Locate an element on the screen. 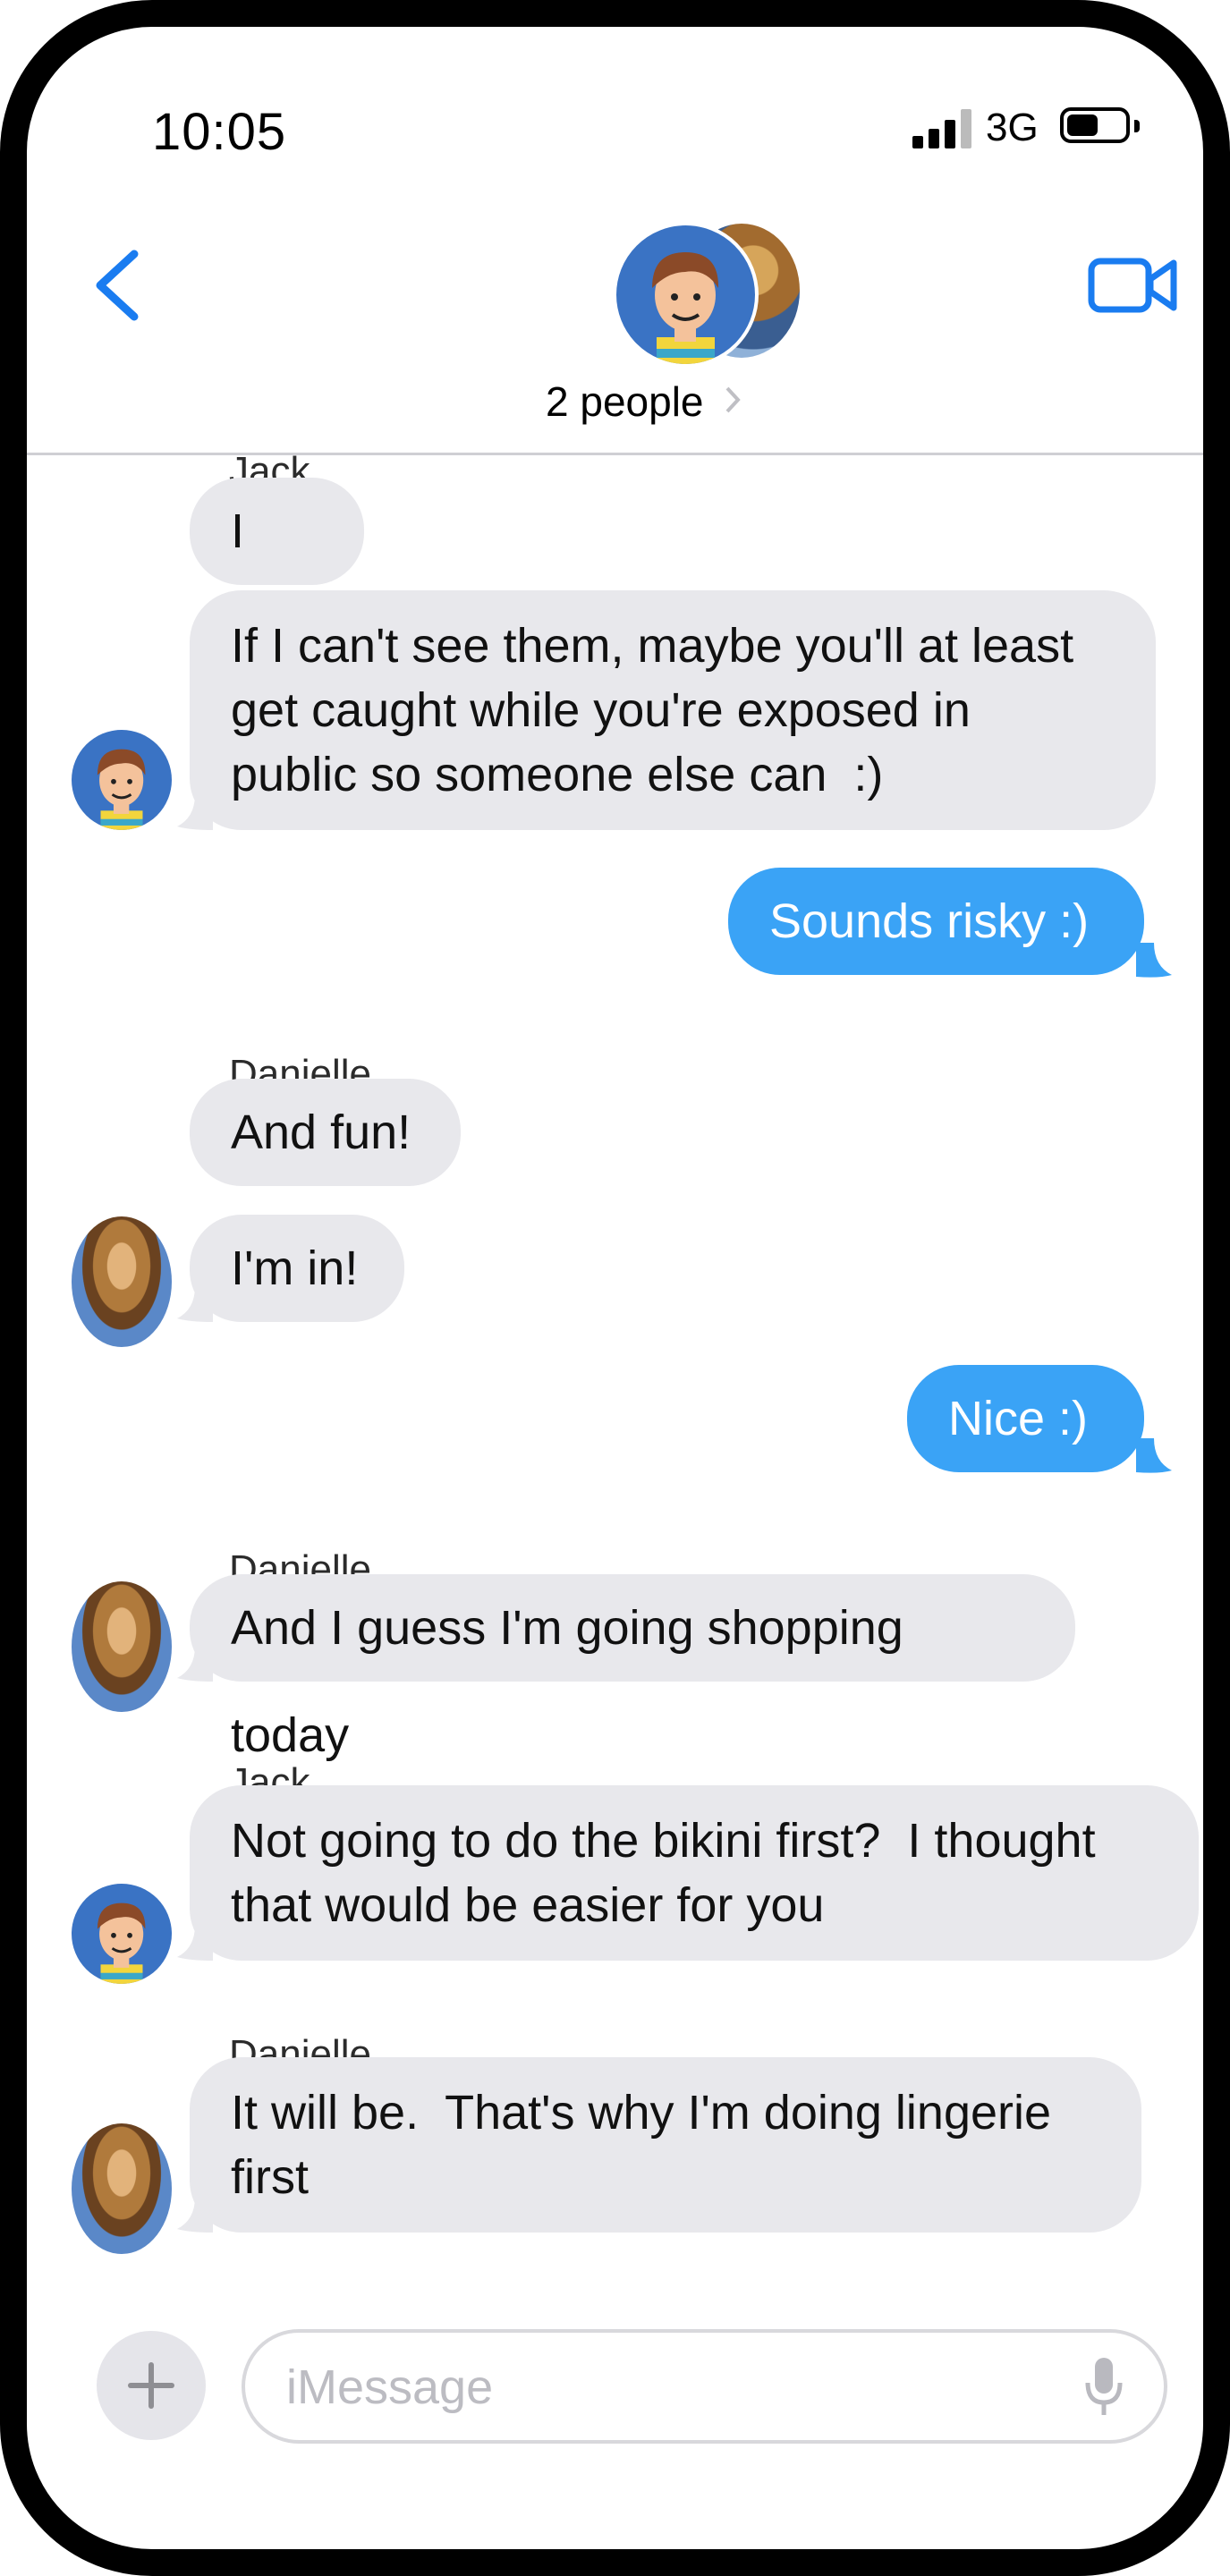 The image size is (1230, 2576). header-divider is located at coordinates (615, 454).